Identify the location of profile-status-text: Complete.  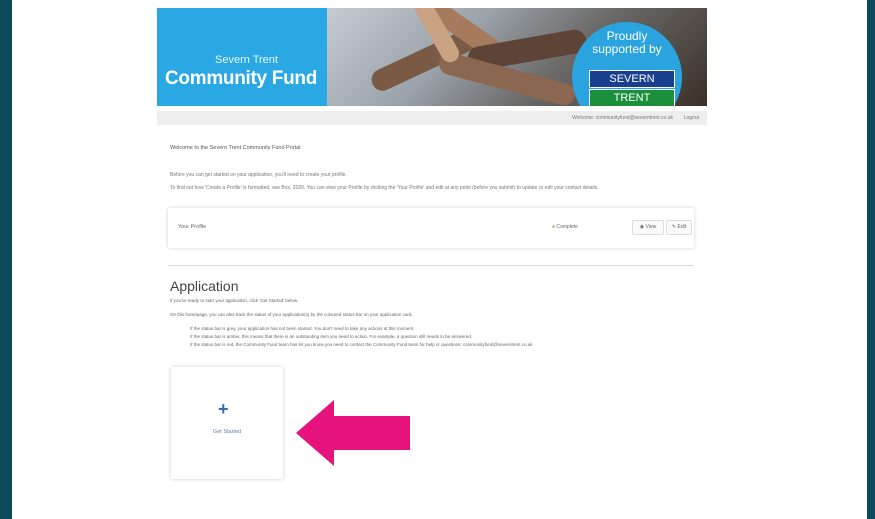
(567, 227).